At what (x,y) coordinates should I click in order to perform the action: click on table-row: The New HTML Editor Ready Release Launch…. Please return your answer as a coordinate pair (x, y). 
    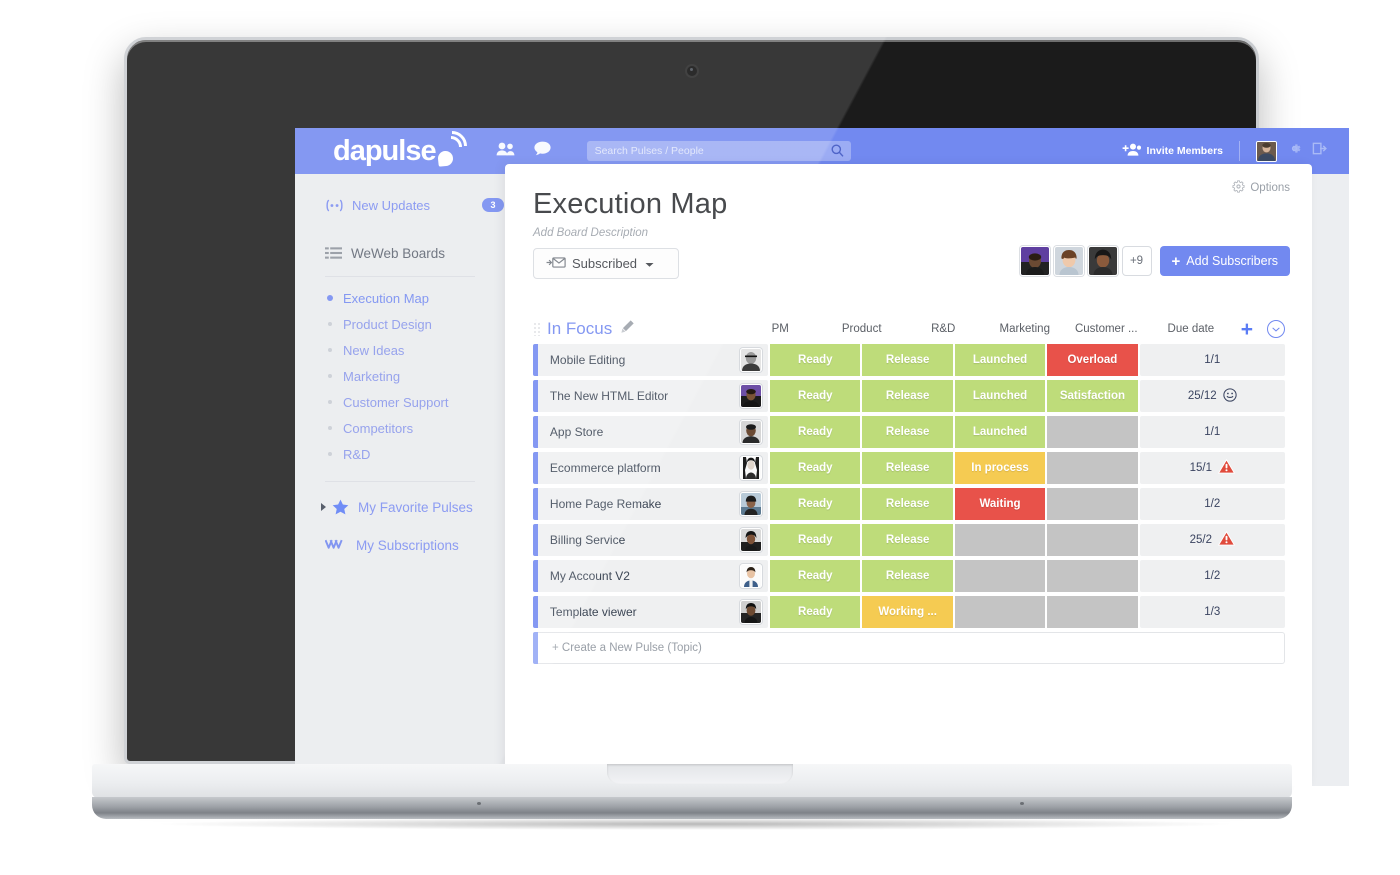
    Looking at the image, I should click on (909, 396).